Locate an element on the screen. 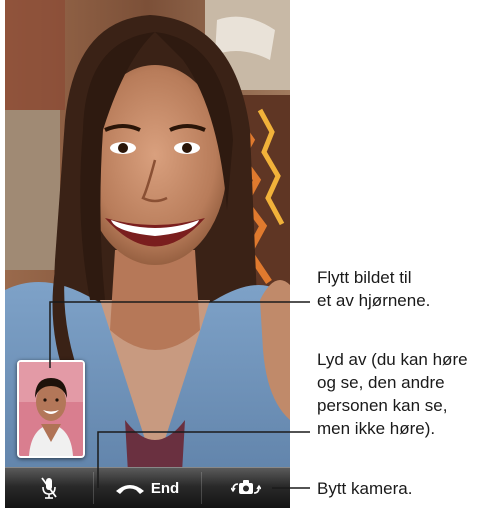 The image size is (497, 508). callout-move-pip: Flytt bildet til et av hjørnene. is located at coordinates (374, 289).